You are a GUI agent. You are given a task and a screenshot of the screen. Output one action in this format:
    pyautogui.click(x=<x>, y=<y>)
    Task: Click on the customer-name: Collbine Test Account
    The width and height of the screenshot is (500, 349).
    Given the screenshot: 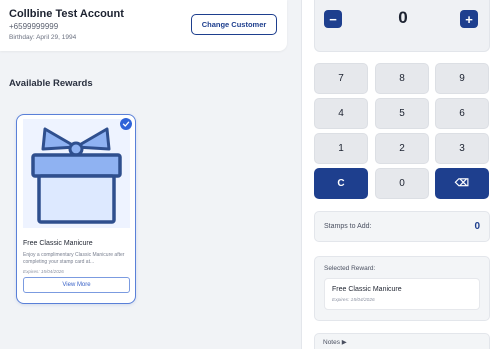 What is the action you would take?
    pyautogui.click(x=66, y=14)
    